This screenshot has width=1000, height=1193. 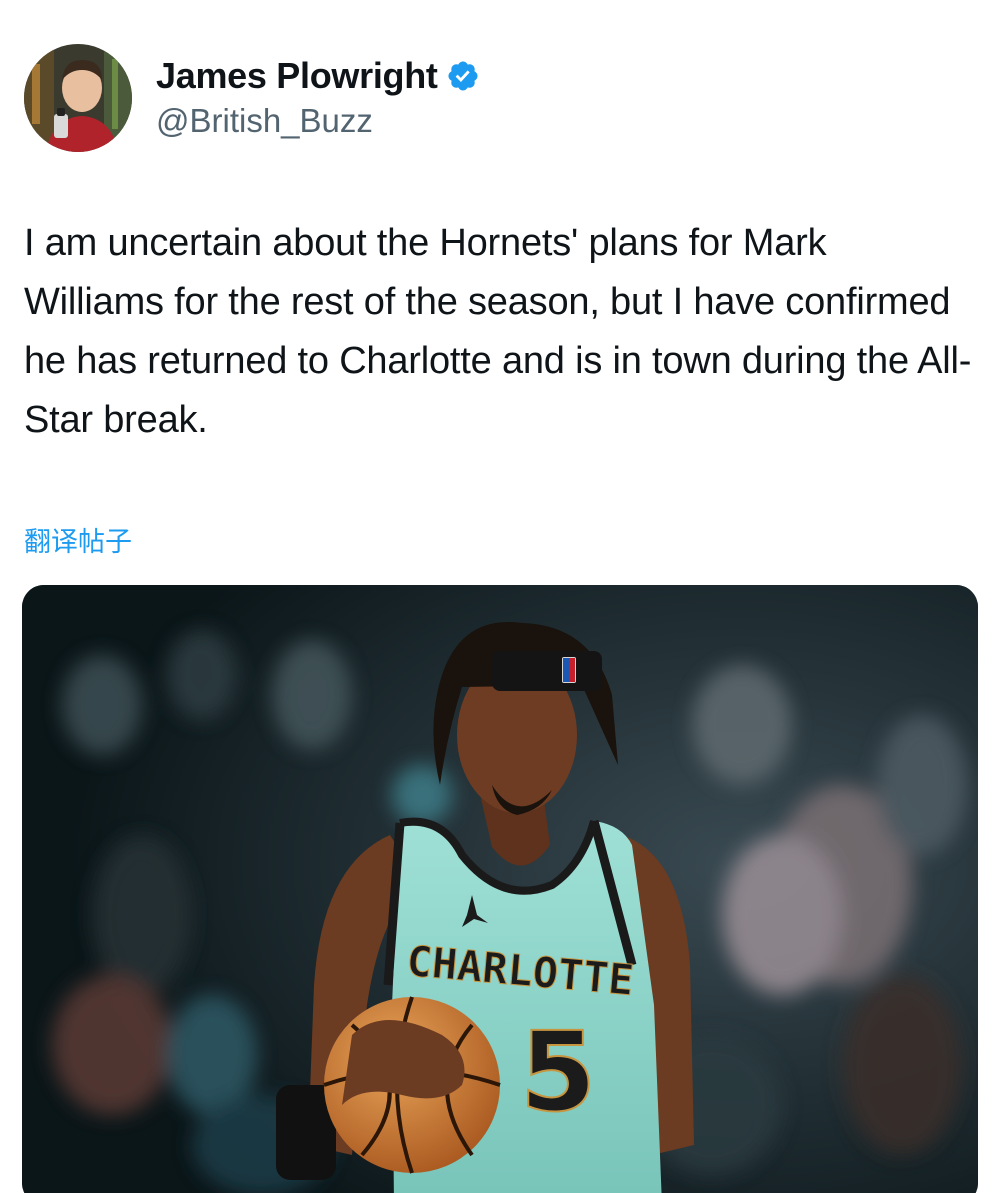 I want to click on avatar, so click(x=78, y=98).